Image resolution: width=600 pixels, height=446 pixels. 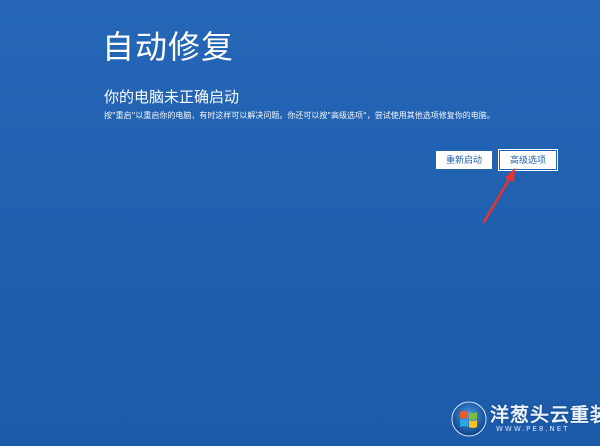 What do you see at coordinates (464, 160) in the screenshot?
I see `restart-button: 重新启动` at bounding box center [464, 160].